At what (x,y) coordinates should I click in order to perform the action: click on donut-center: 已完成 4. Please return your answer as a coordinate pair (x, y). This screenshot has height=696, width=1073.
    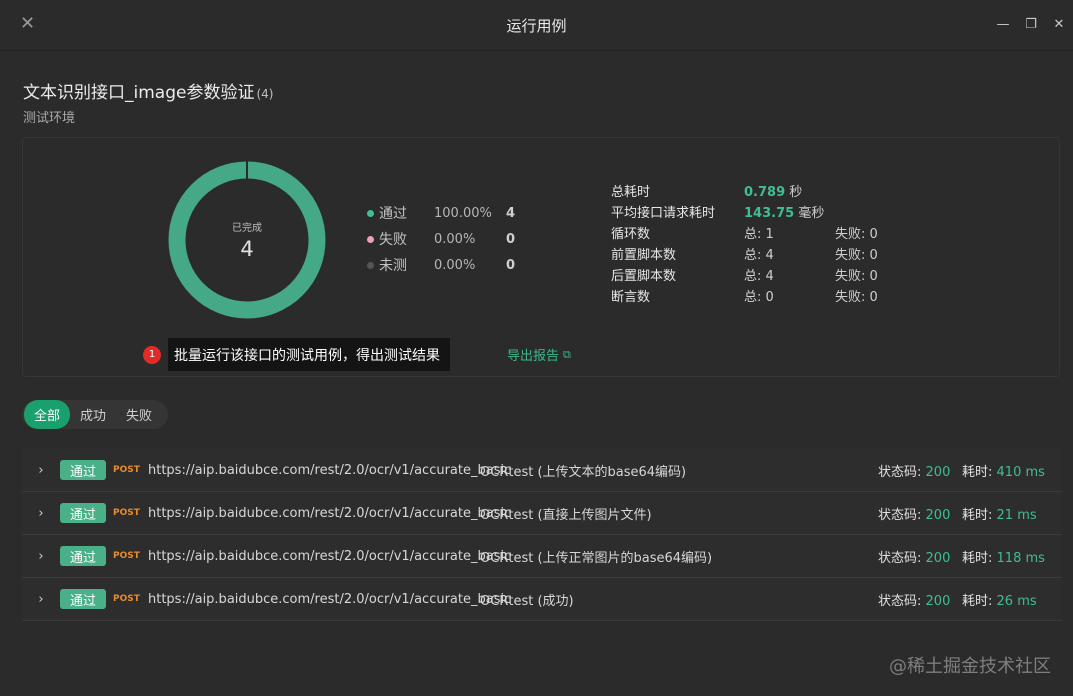
    Looking at the image, I should click on (247, 240).